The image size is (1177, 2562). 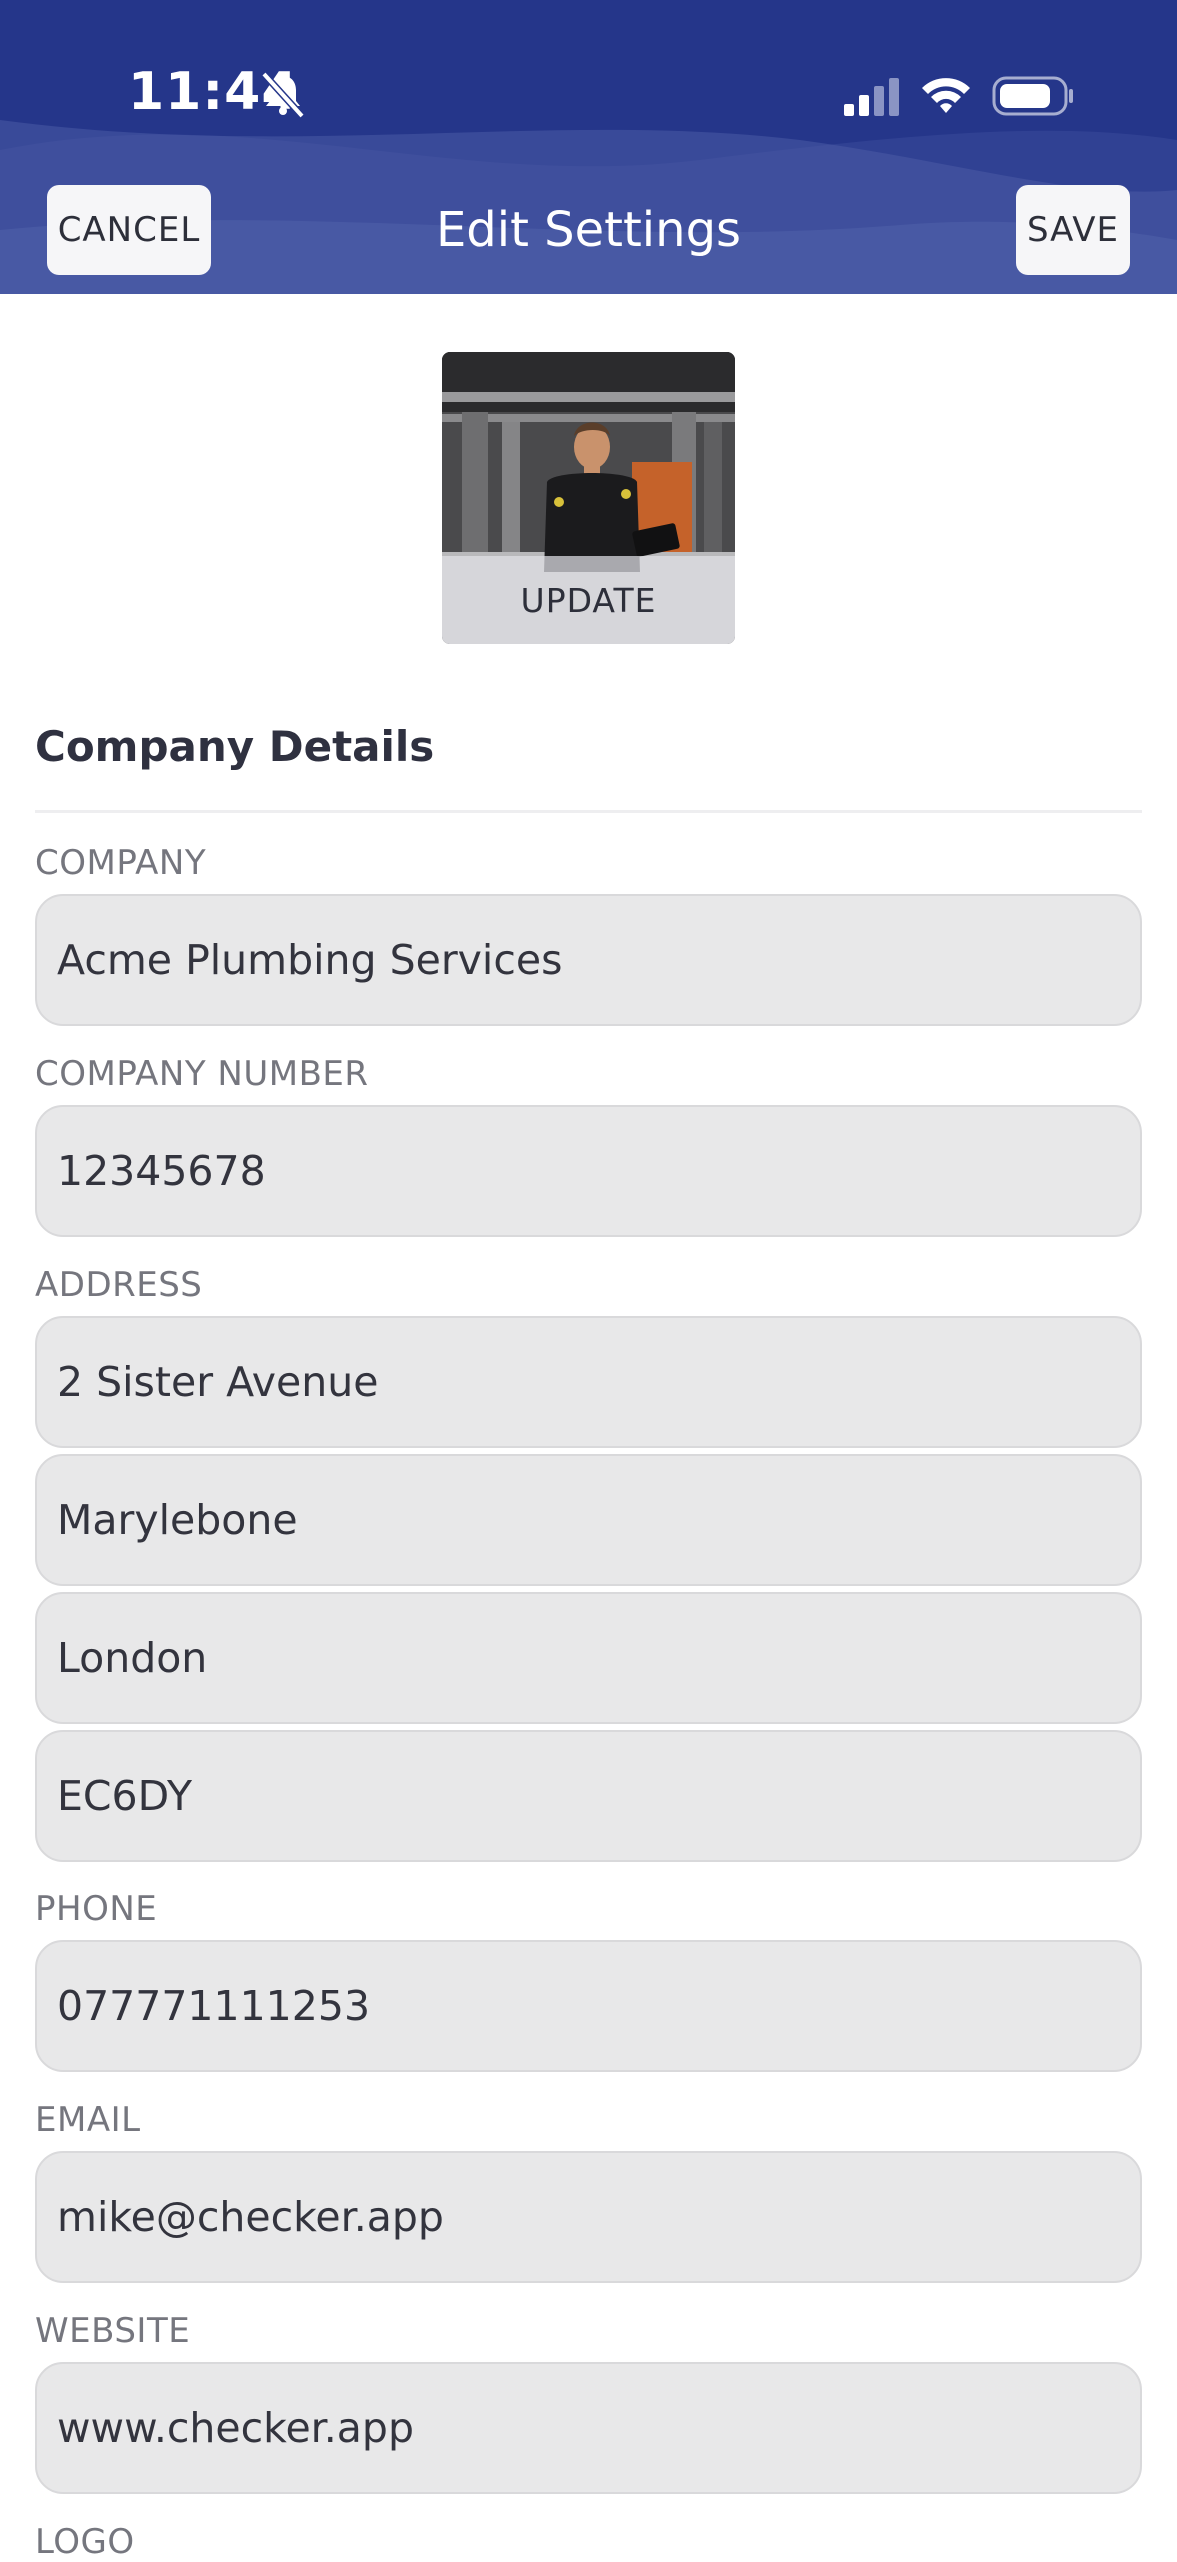 What do you see at coordinates (946, 95) in the screenshot?
I see `wifi-icon` at bounding box center [946, 95].